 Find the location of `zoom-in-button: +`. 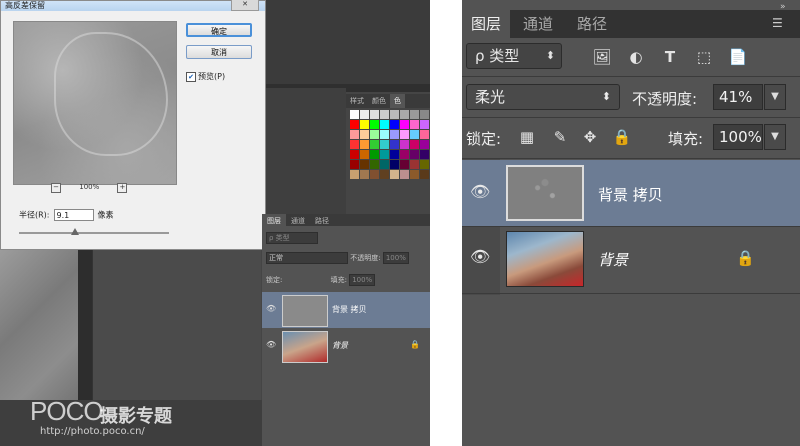

zoom-in-button: + is located at coordinates (122, 188).